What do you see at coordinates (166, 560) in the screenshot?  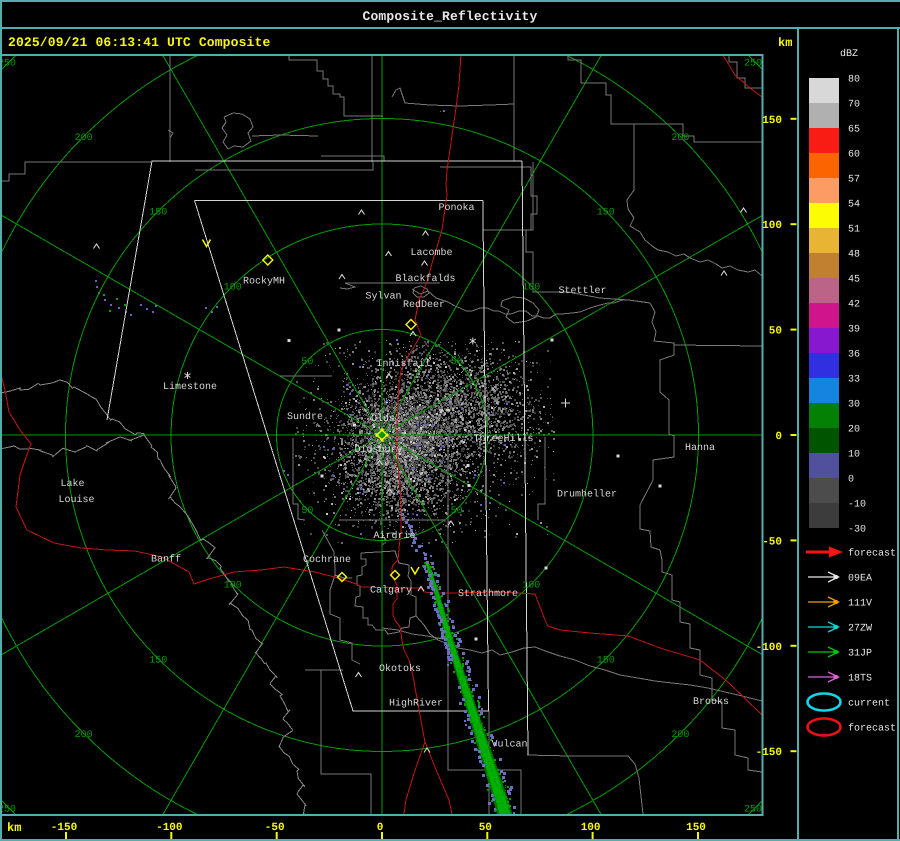 I see `svg-text: Banff` at bounding box center [166, 560].